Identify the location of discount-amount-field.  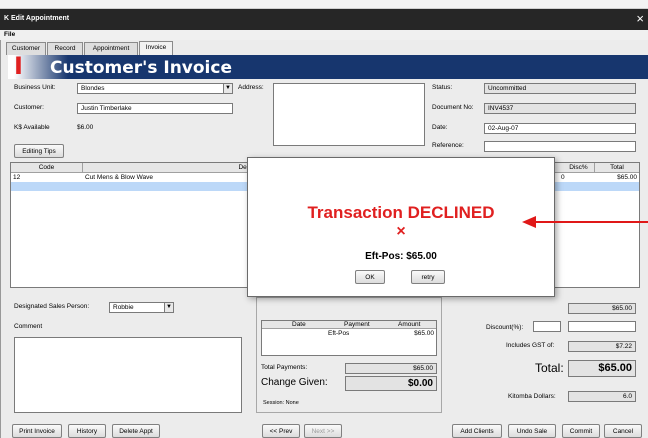
(602, 326).